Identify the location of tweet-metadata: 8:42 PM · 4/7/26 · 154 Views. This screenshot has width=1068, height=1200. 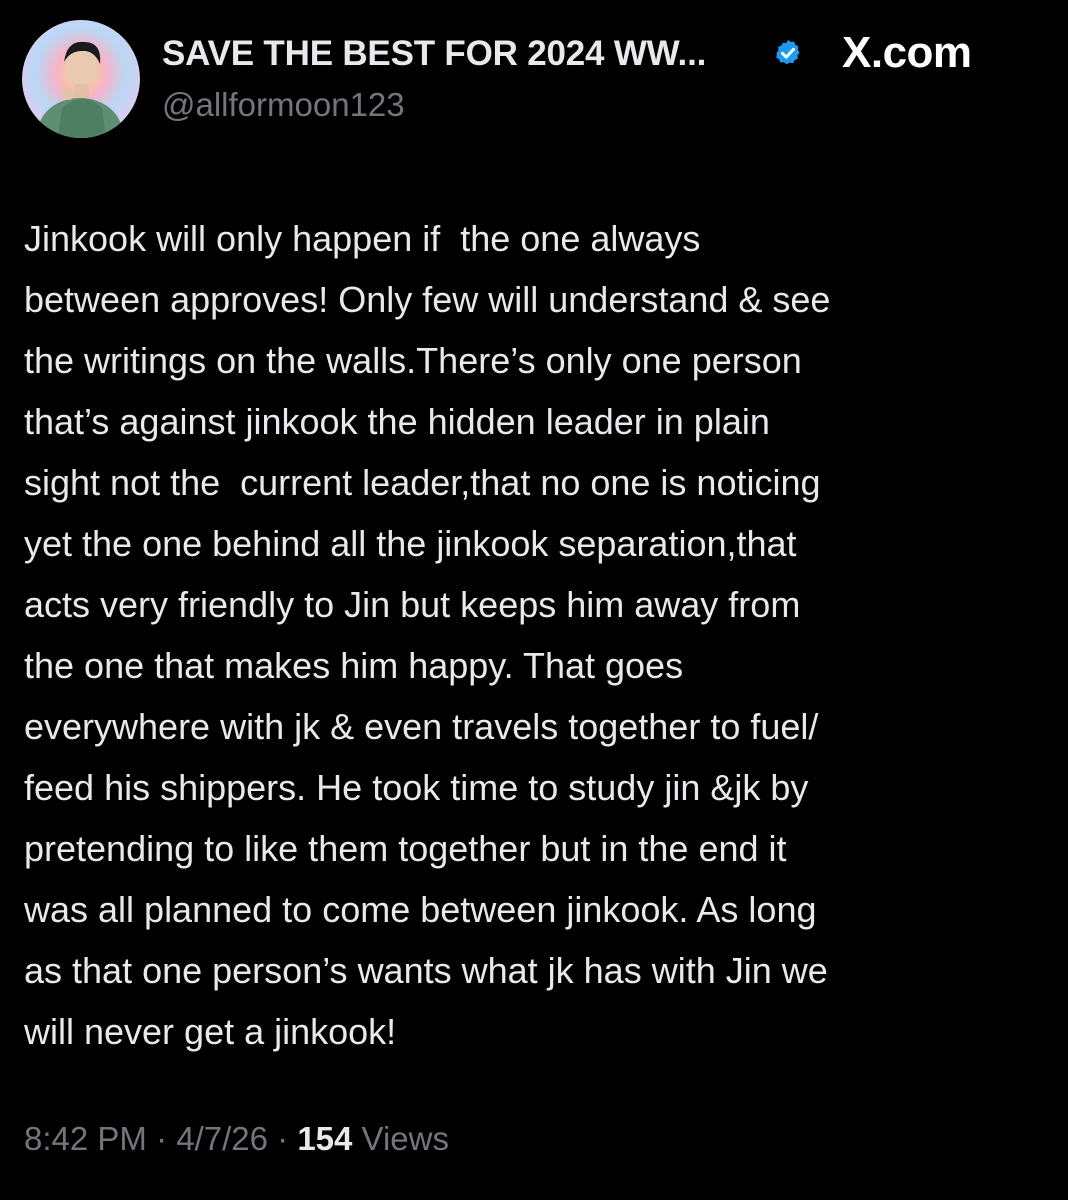
(236, 1139).